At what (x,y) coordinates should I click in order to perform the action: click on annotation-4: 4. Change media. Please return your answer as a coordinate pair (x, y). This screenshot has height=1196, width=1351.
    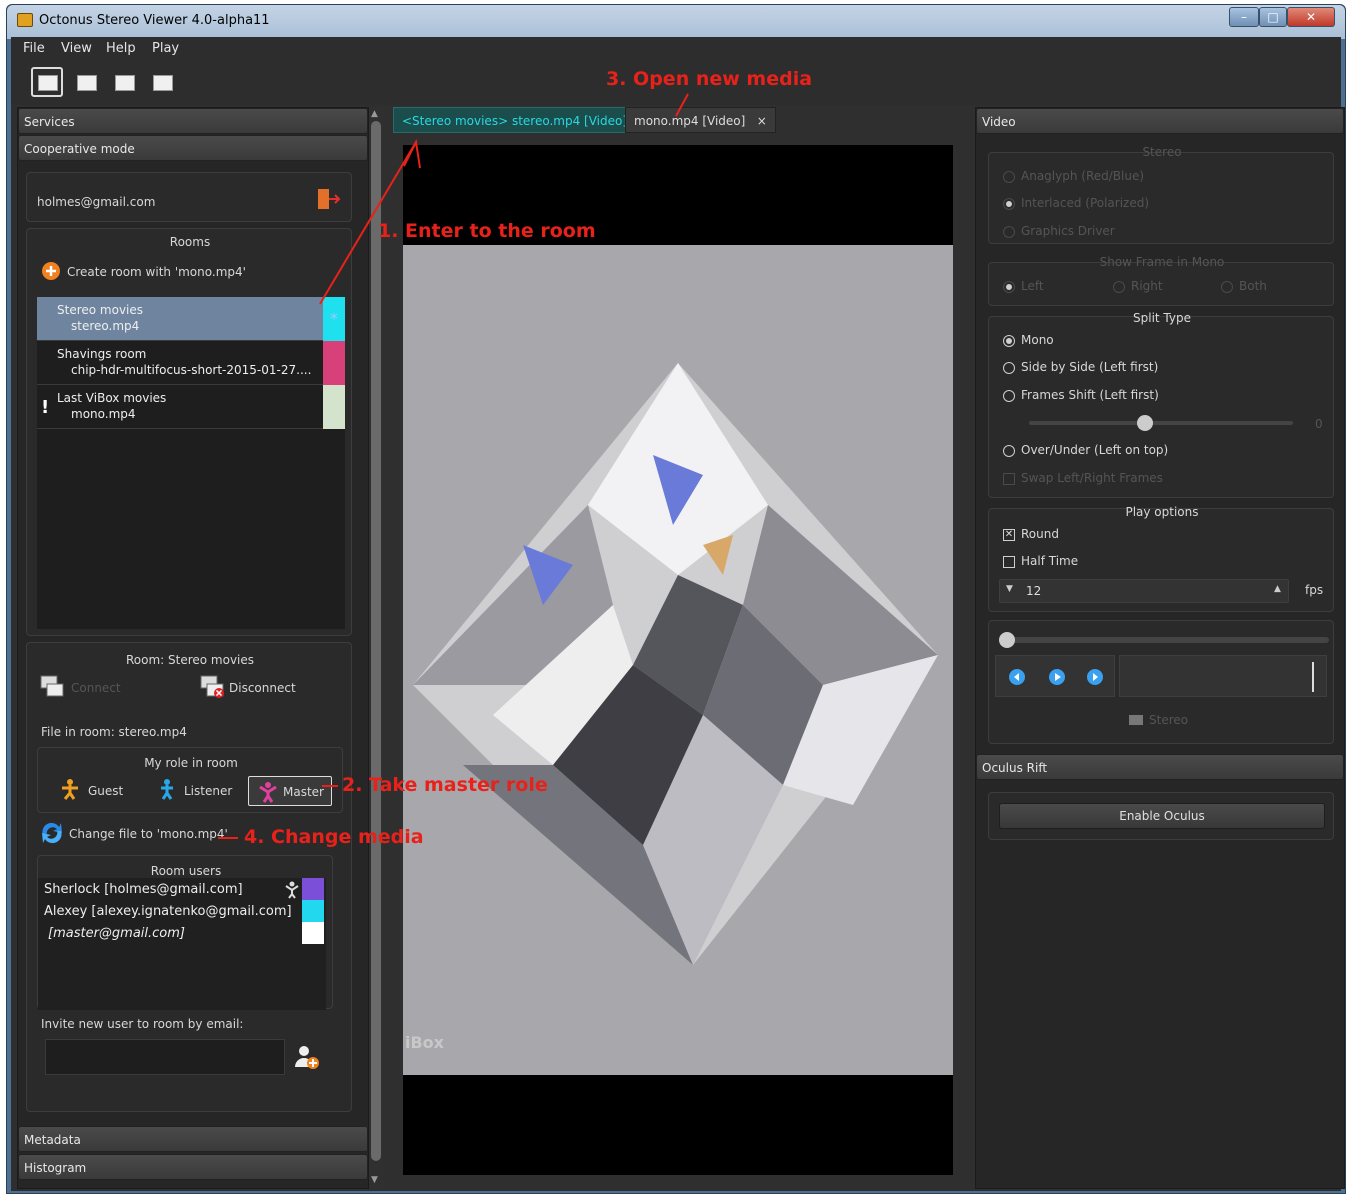
    Looking at the image, I should click on (334, 837).